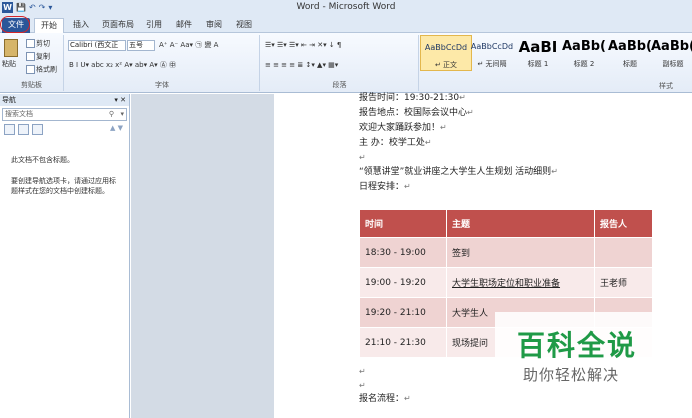 This screenshot has width=692, height=418. Describe the element at coordinates (42, 160) in the screenshot. I see `nav-empty-message: 此文档不包含标题。` at that location.